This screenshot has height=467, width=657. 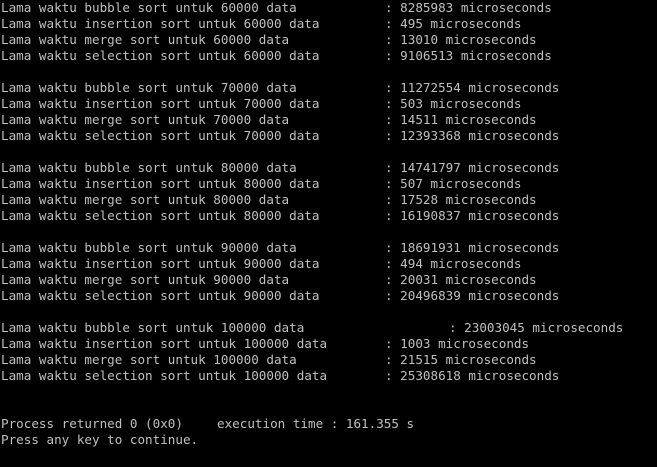 I want to click on result-label: Lama waktu merge sort untuk 70000 data, so click(x=145, y=119).